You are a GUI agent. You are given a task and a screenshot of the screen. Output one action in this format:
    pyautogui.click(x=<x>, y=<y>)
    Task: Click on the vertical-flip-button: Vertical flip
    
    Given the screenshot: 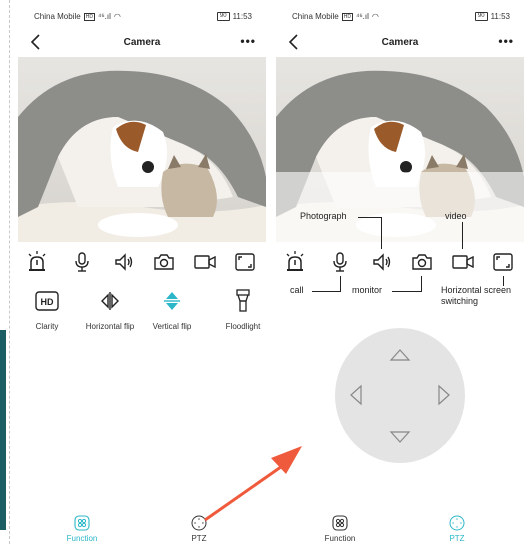 What is the action you would take?
    pyautogui.click(x=172, y=309)
    